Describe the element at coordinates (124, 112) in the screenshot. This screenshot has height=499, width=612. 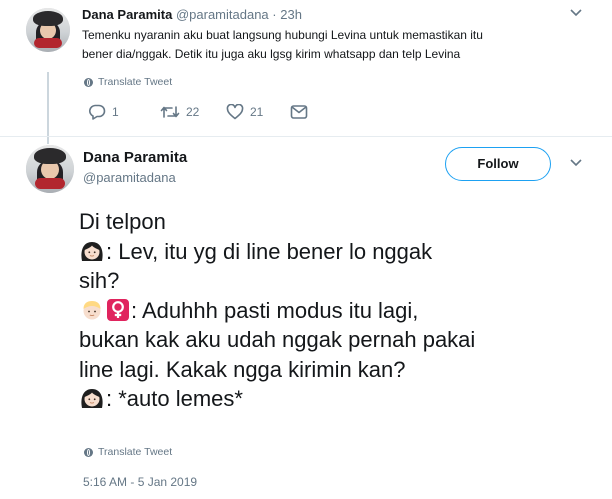
I see `reply-button: 1` at that location.